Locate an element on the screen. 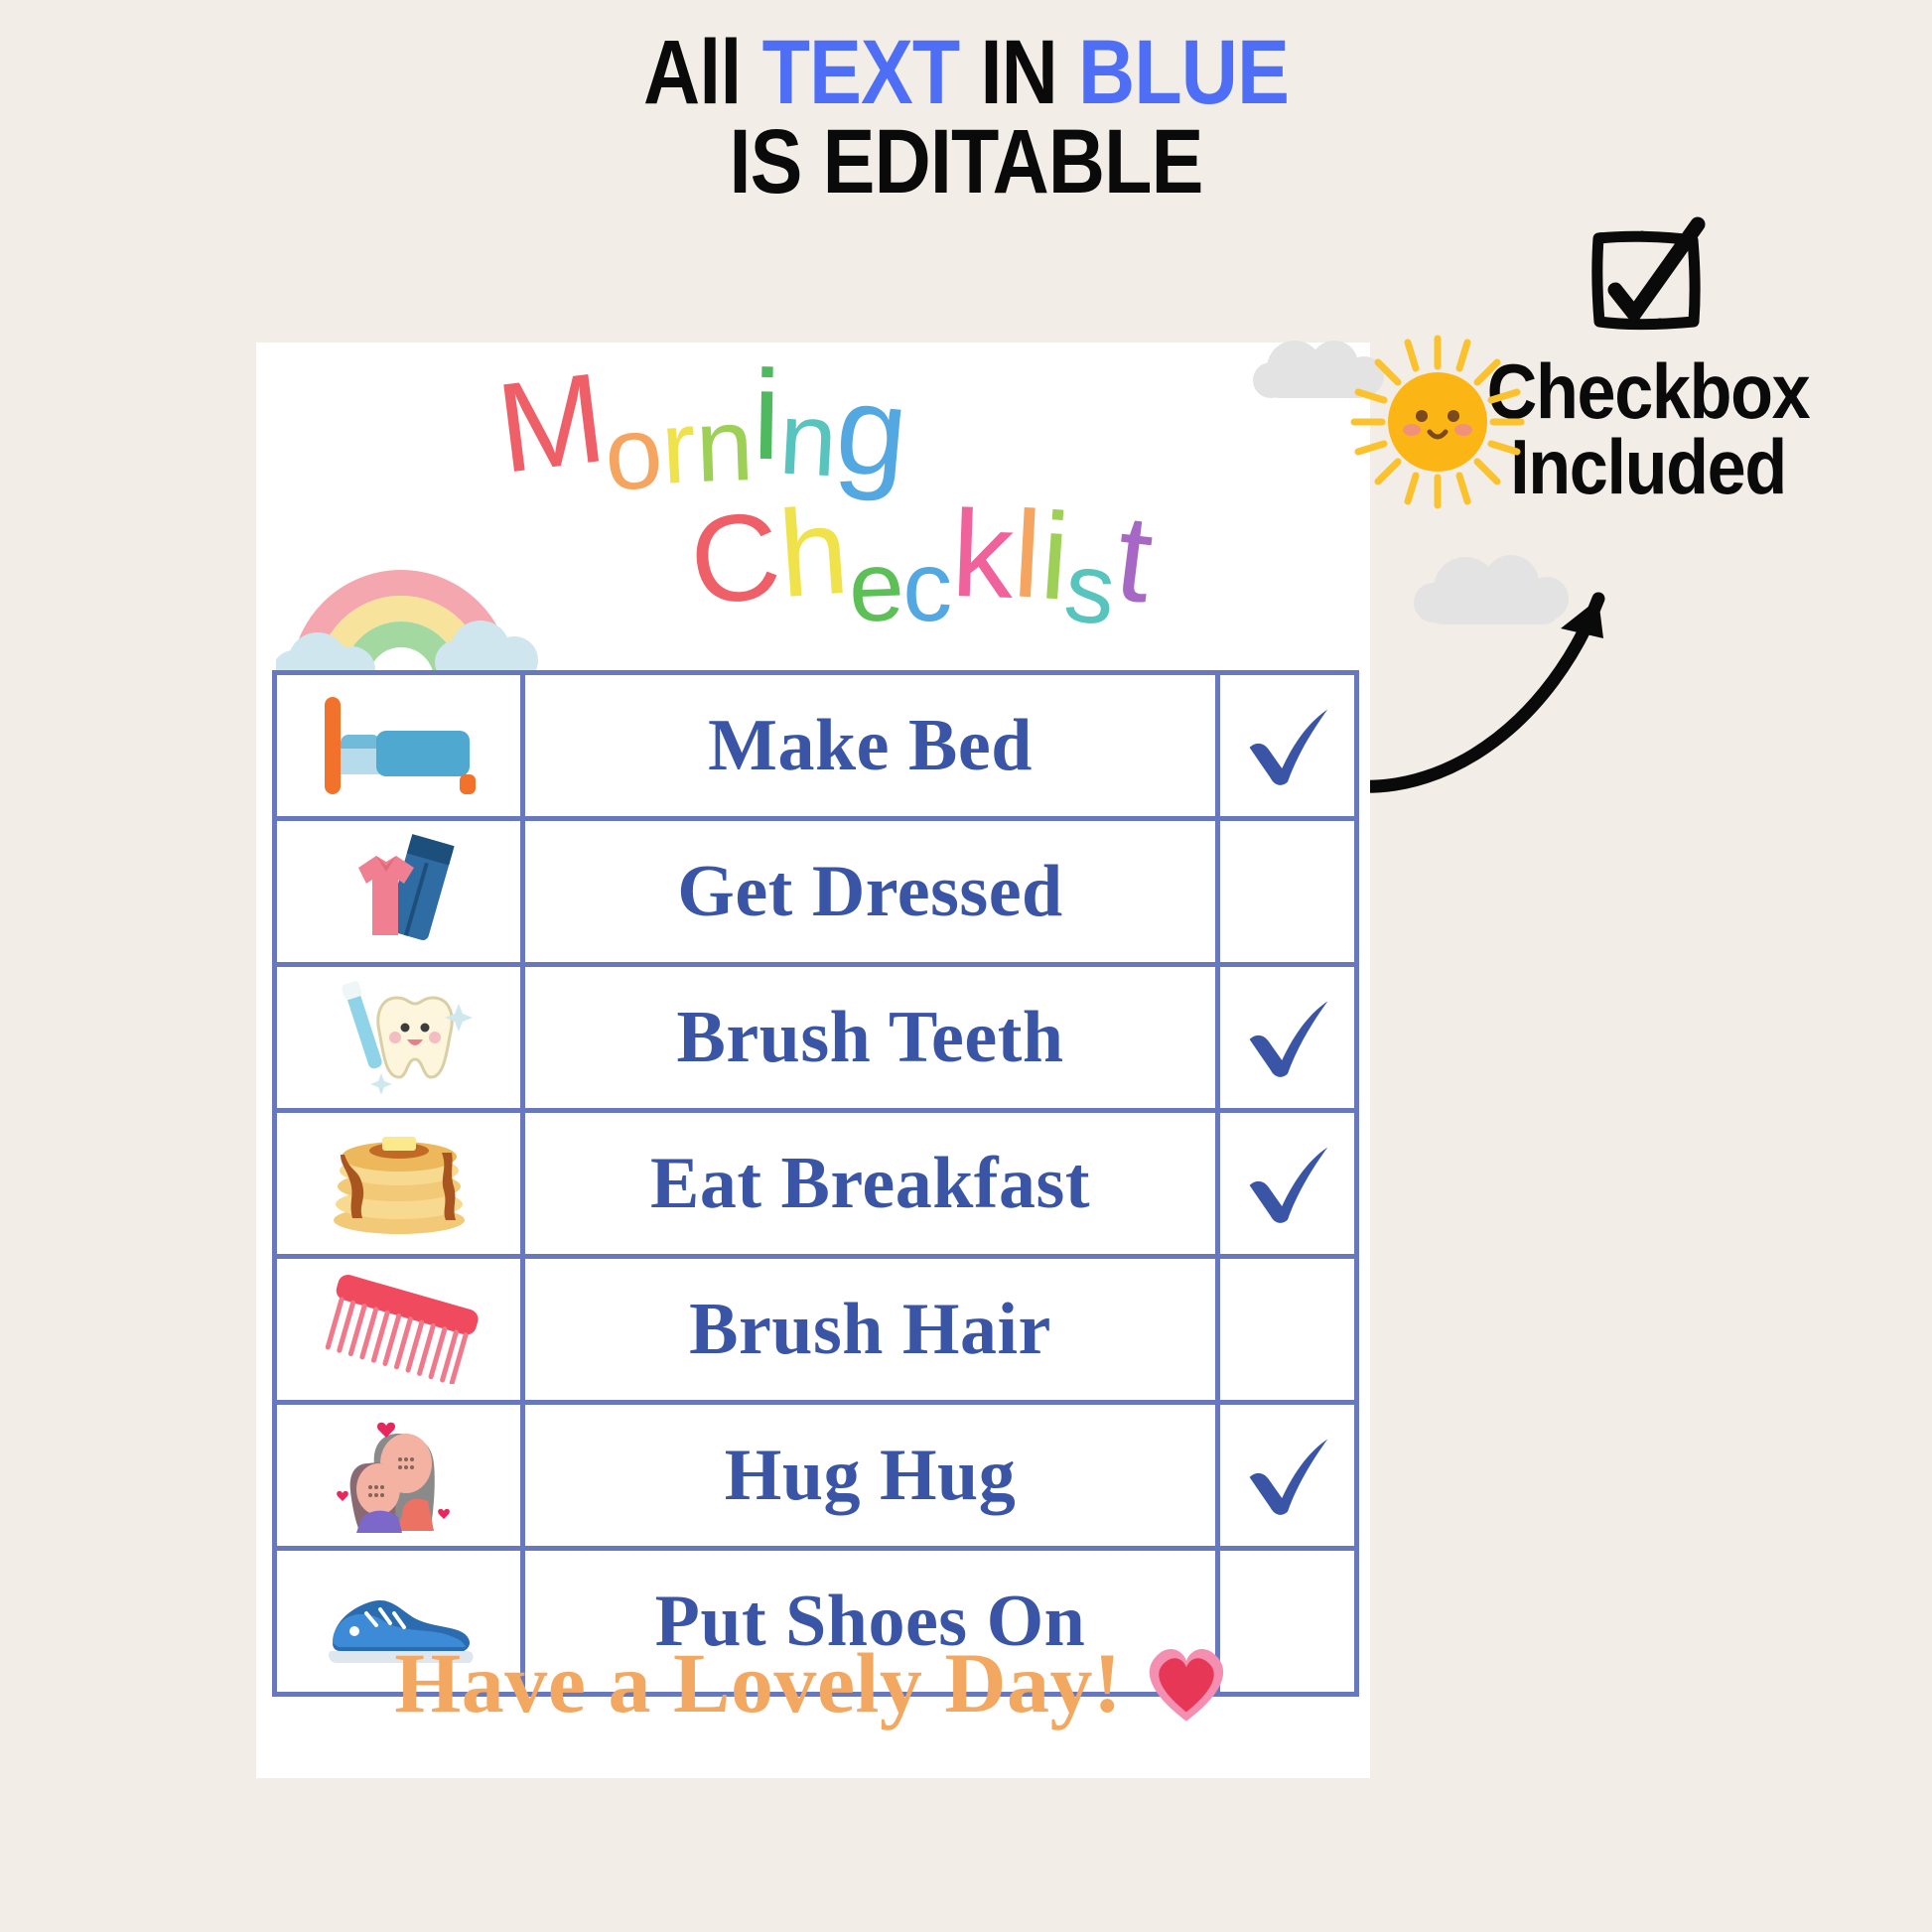 This screenshot has width=1932, height=1932. title-line-morning: Morning is located at coordinates (703, 428).